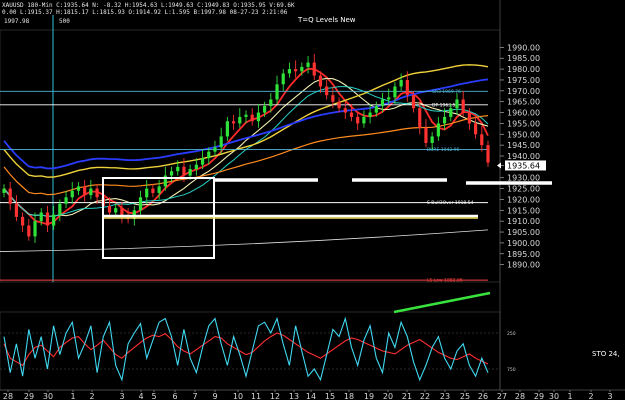 The image size is (625, 400). Describe the element at coordinates (64, 21) in the screenshot. I see `marker-label: 500` at that location.